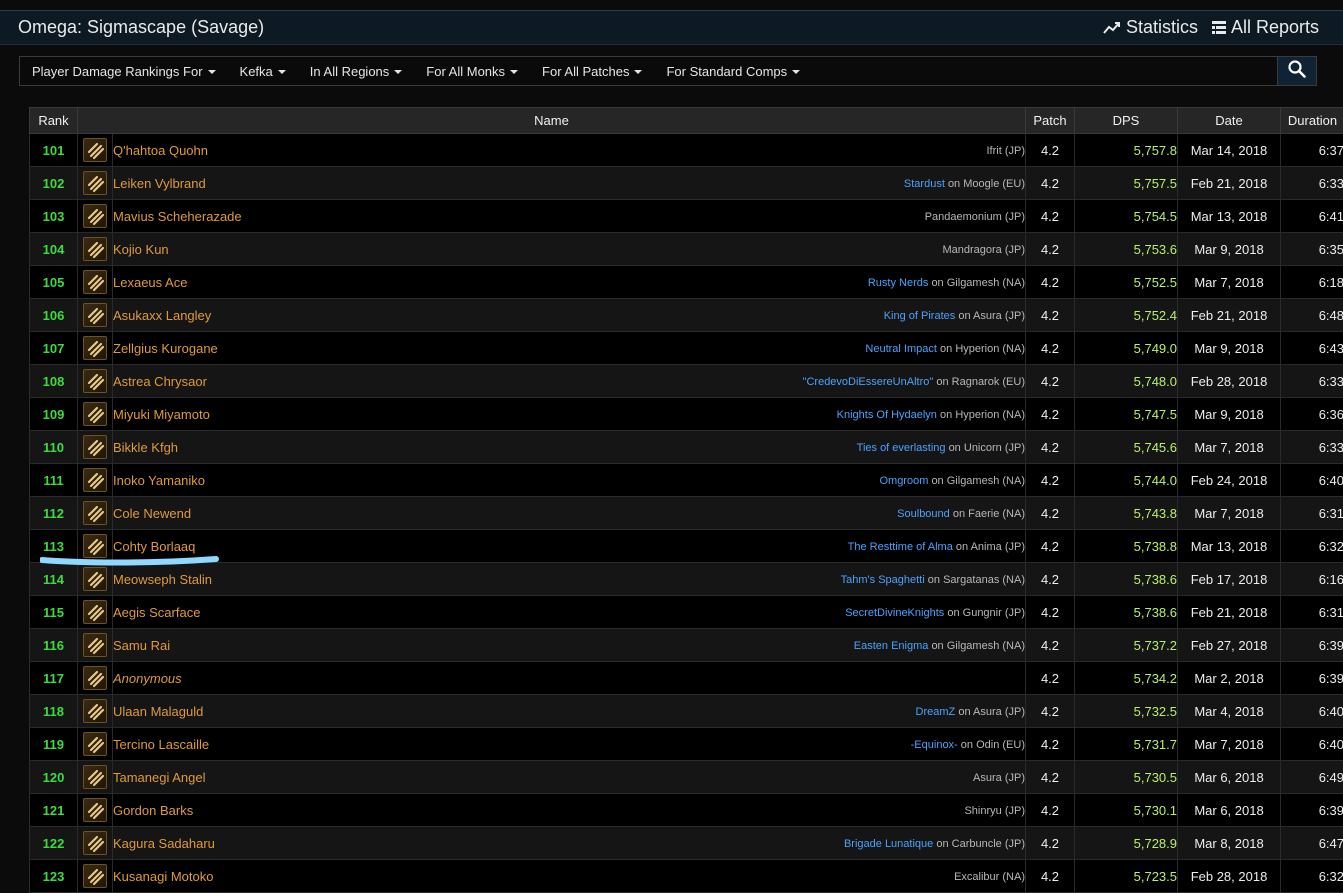 This screenshot has height=893, width=1343. Describe the element at coordinates (161, 744) in the screenshot. I see `player-name-link: Tercino Lascaille` at that location.